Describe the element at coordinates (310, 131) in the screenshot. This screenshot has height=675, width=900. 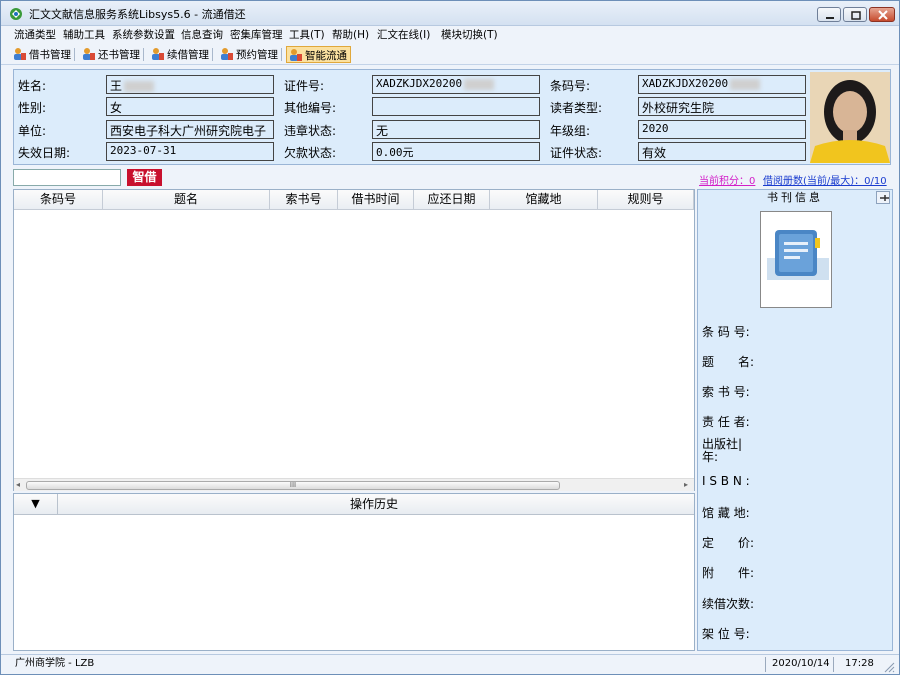
I see `violation-label: 违章状态:` at that location.